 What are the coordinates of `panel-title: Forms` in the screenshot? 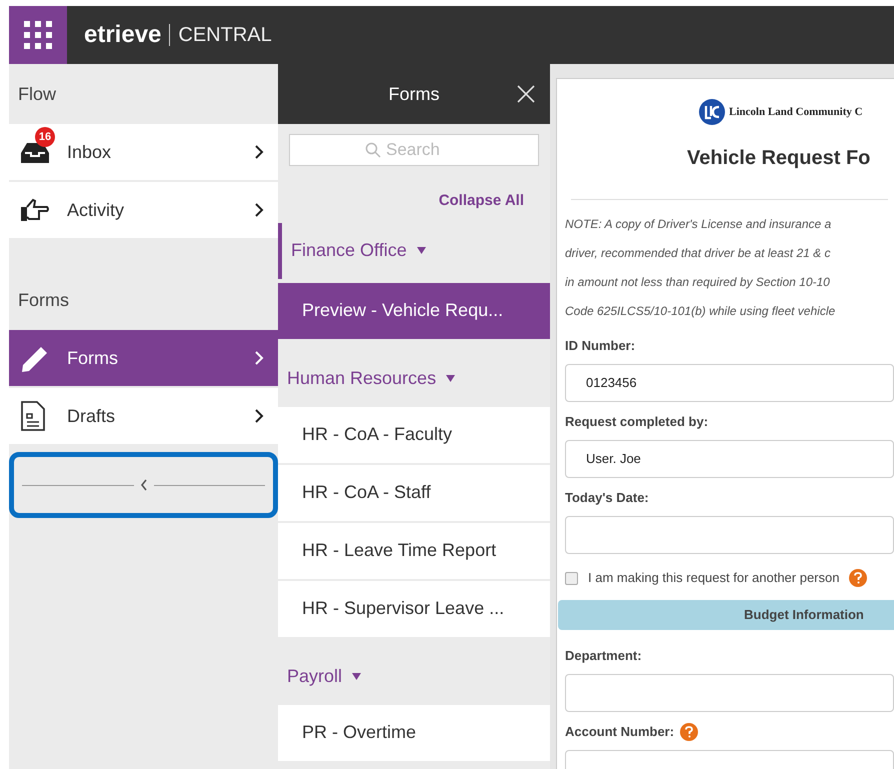 It's located at (414, 94).